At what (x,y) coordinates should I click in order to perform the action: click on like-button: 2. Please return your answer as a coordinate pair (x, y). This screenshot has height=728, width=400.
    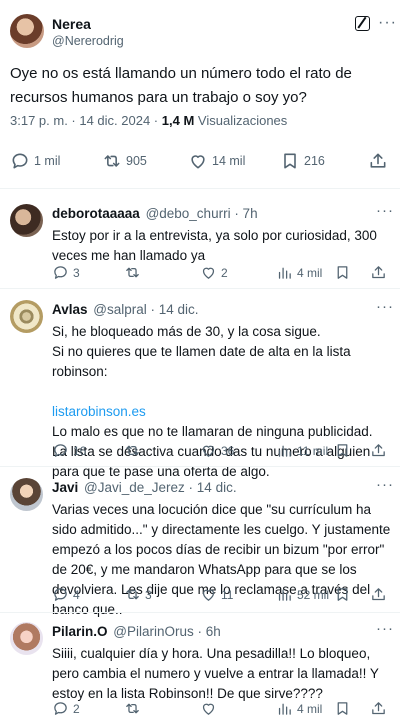
    Looking at the image, I should click on (214, 272).